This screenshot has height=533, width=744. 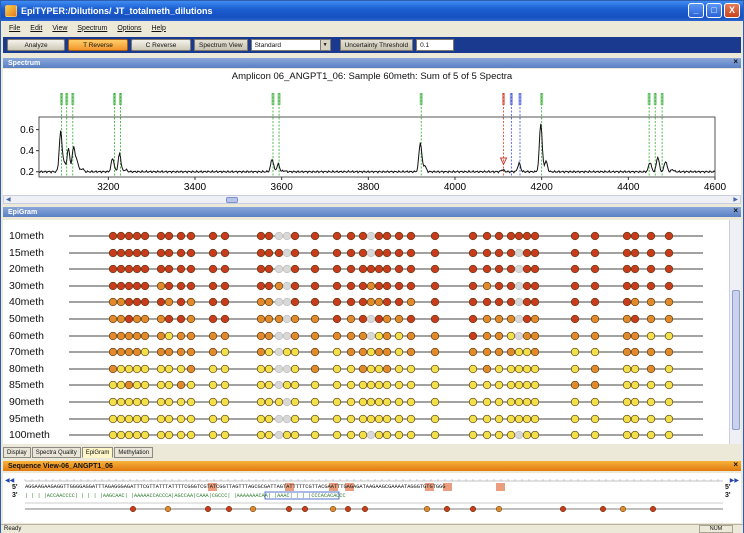 I want to click on x-tick-label: 3600, so click(x=282, y=187).